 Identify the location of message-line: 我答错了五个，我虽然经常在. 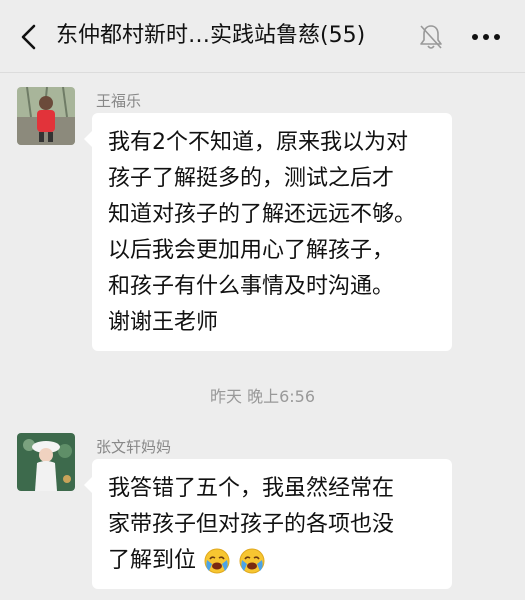
(251, 488).